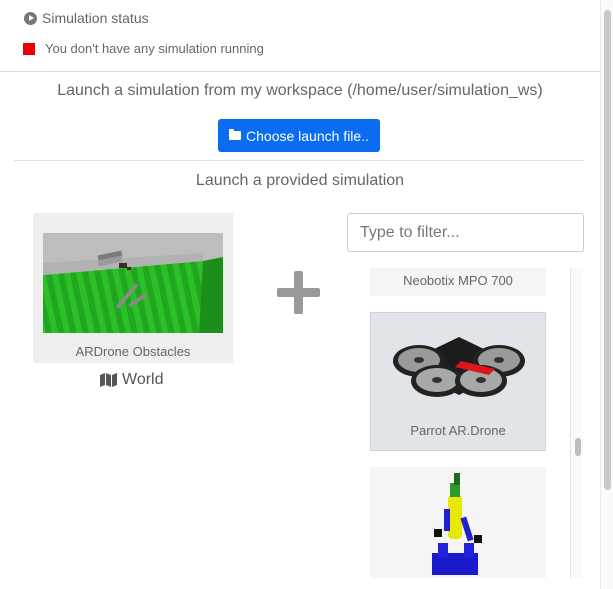 This screenshot has height=589, width=613. Describe the element at coordinates (578, 447) in the screenshot. I see `robot-list-scroll-thumb` at that location.